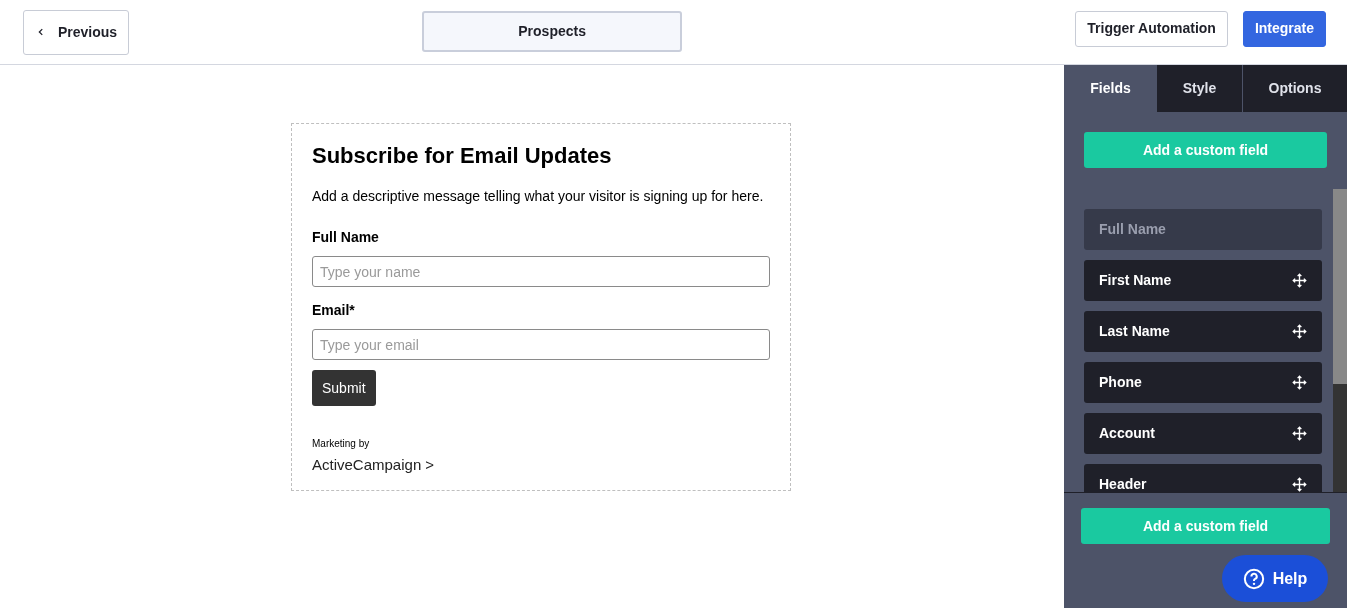 Image resolution: width=1347 pixels, height=608 pixels. Describe the element at coordinates (1275, 578) in the screenshot. I see `help-button: Help` at that location.